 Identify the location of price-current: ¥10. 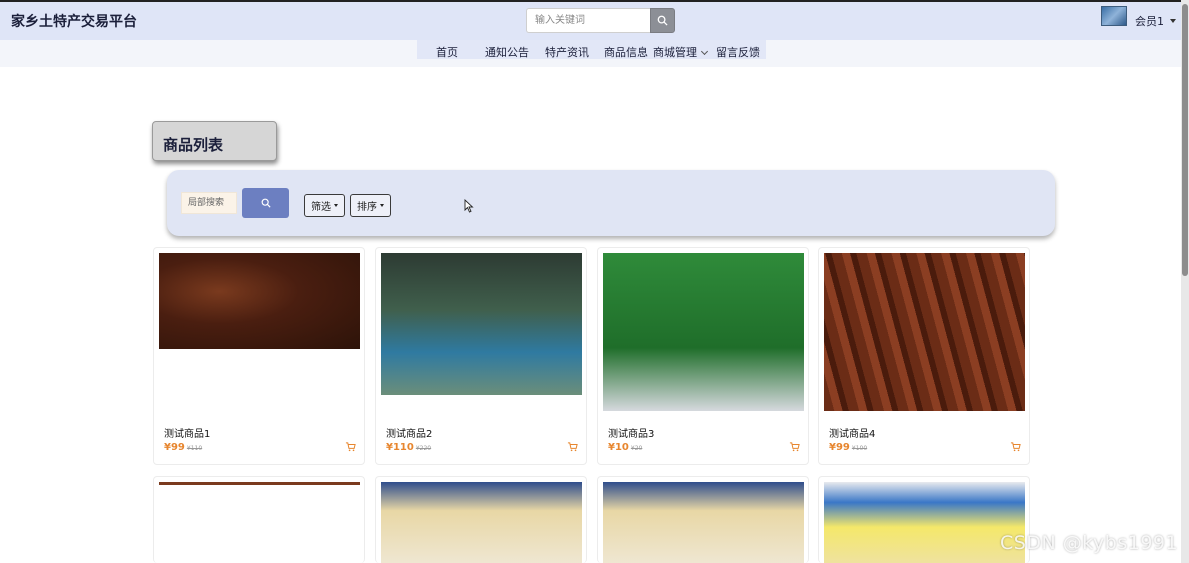
(618, 447).